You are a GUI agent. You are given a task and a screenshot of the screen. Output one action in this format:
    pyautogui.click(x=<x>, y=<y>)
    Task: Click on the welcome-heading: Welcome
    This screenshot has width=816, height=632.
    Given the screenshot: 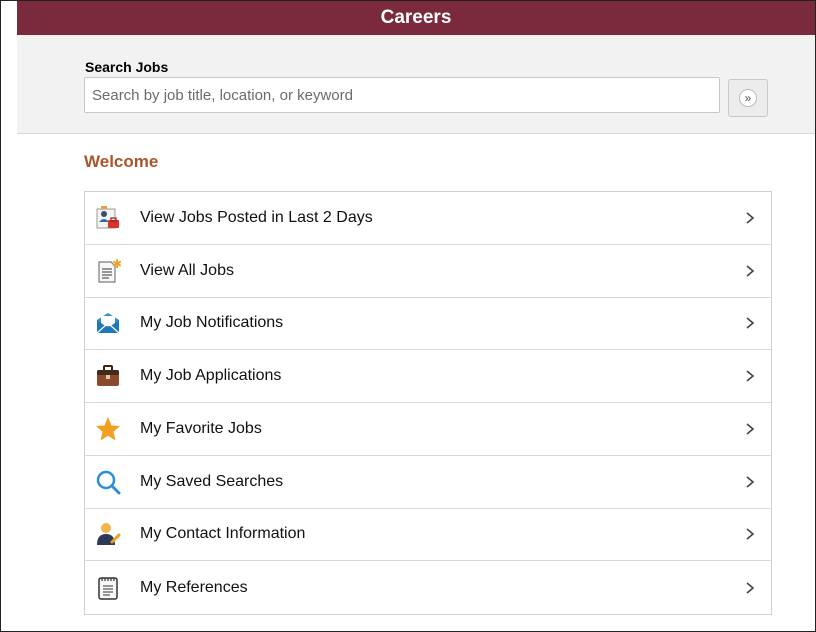 What is the action you would take?
    pyautogui.click(x=121, y=161)
    